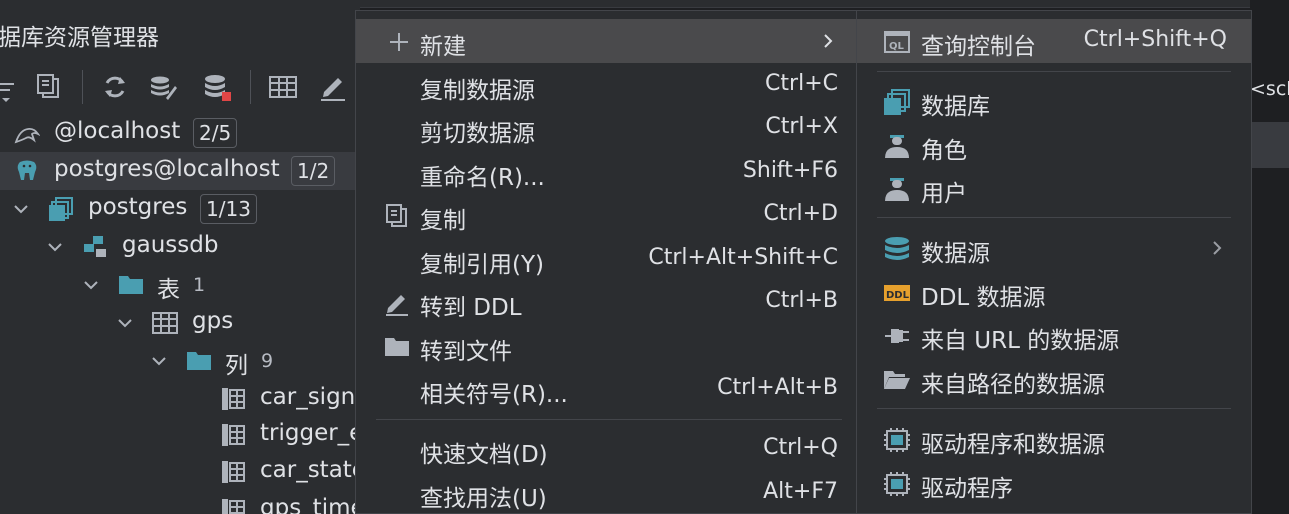 The image size is (1289, 514). I want to click on menu-item-label: 快速文档(D), so click(484, 455).